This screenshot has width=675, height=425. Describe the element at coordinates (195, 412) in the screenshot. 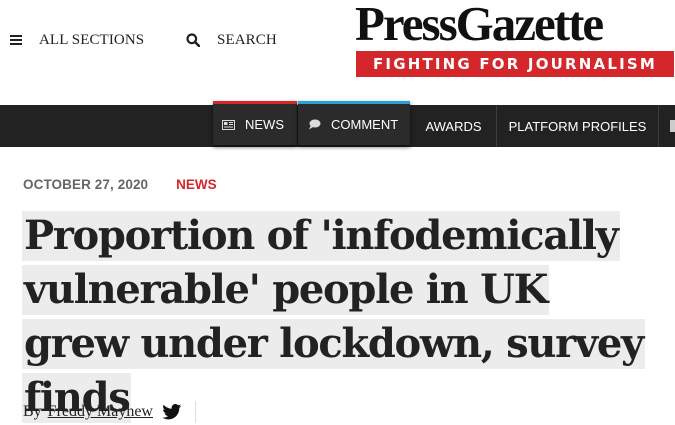

I see `byline-divider` at that location.